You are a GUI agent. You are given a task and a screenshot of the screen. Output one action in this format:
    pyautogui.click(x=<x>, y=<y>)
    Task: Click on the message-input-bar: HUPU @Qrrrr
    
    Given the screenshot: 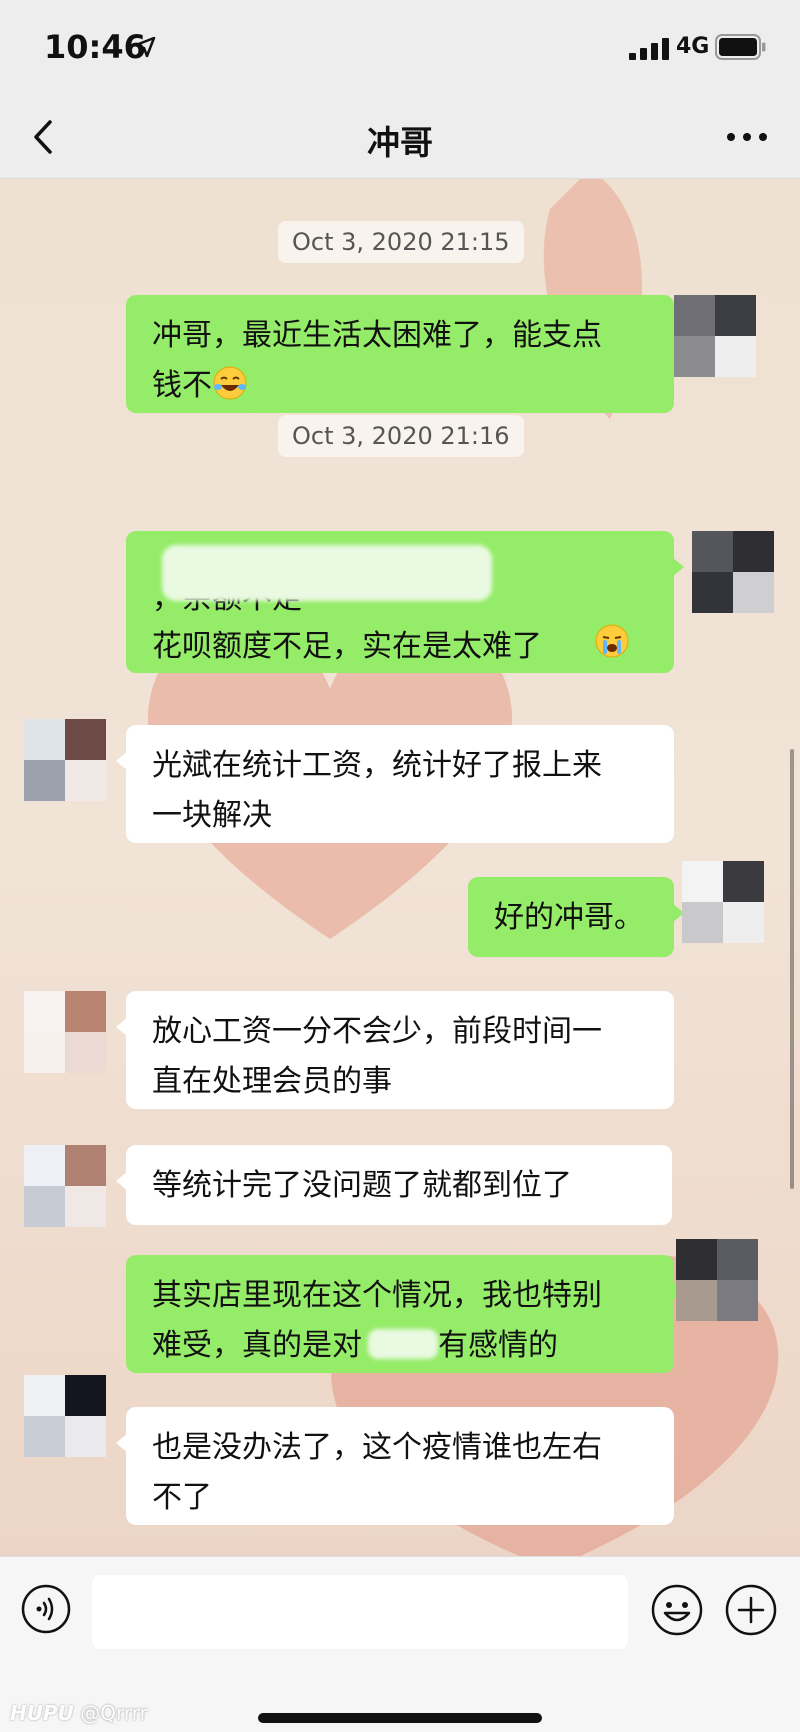 What is the action you would take?
    pyautogui.click(x=400, y=1644)
    